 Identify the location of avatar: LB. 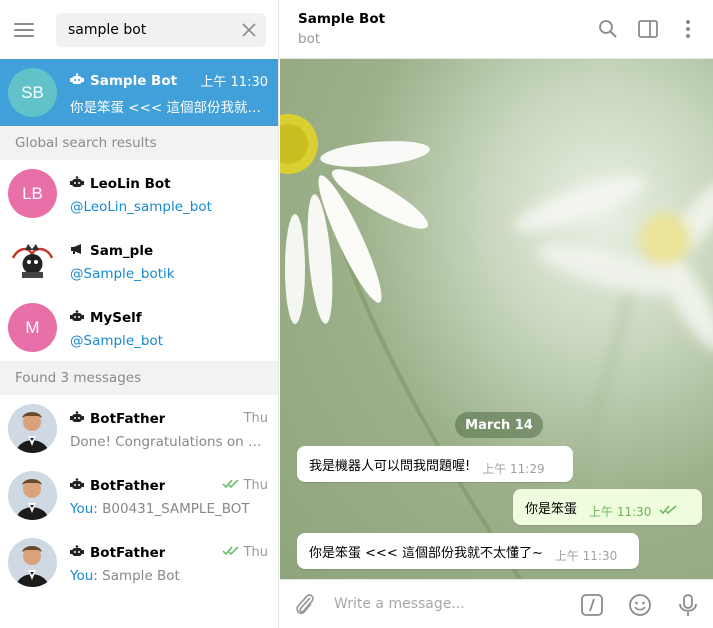
(32, 193).